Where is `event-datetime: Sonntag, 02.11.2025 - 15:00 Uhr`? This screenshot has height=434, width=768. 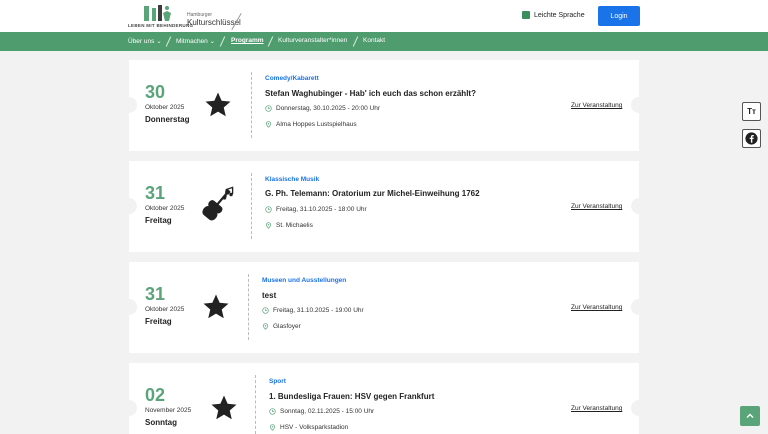
event-datetime: Sonntag, 02.11.2025 - 15:00 Uhr is located at coordinates (321, 411).